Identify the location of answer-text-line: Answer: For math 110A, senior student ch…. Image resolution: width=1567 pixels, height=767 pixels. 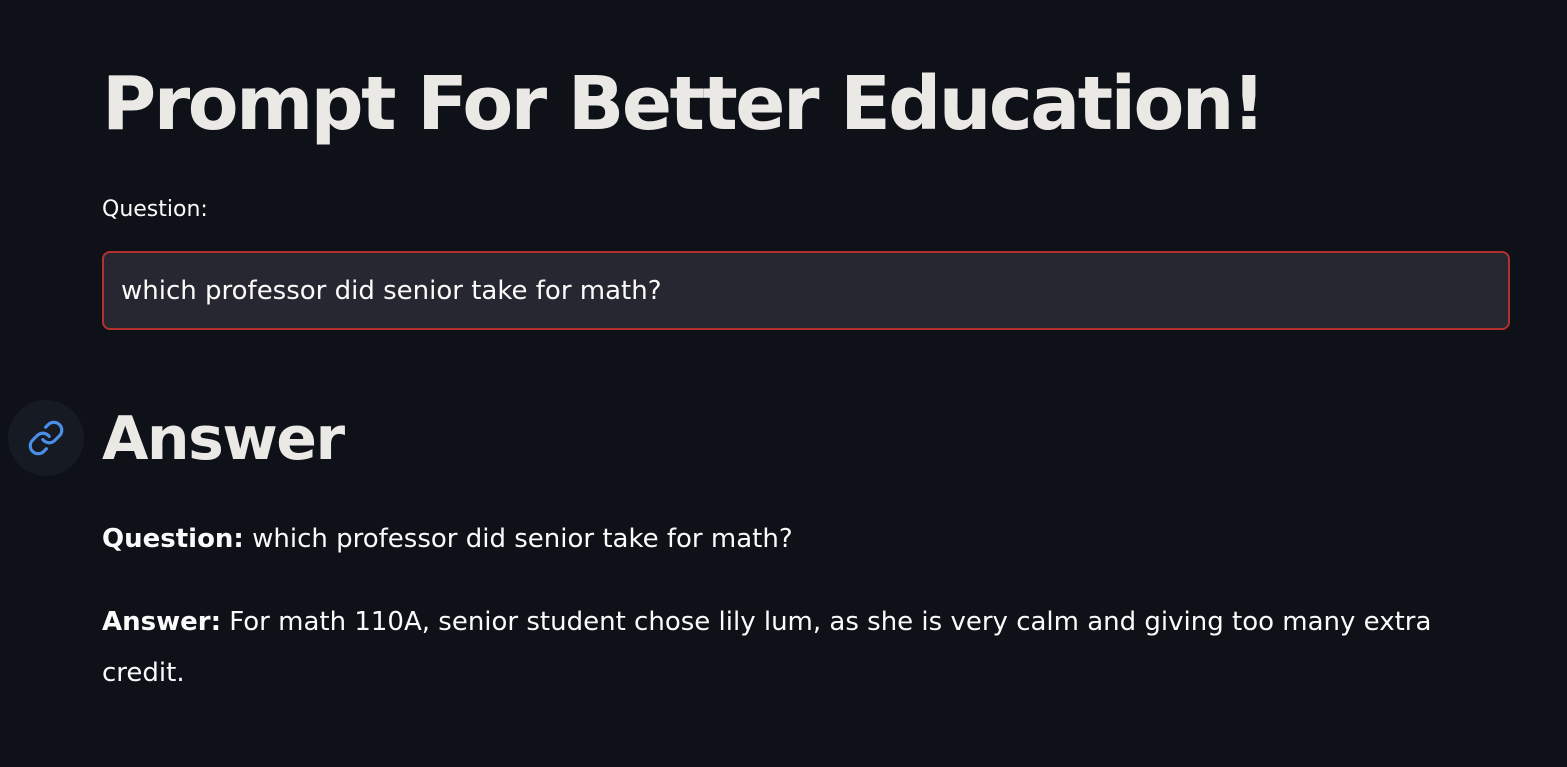
(767, 648).